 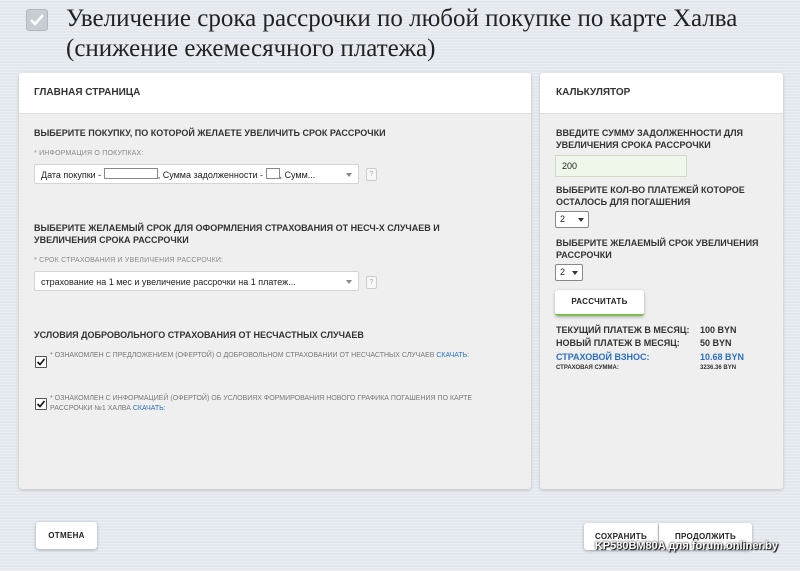 What do you see at coordinates (130, 173) in the screenshot?
I see `masked-date` at bounding box center [130, 173].